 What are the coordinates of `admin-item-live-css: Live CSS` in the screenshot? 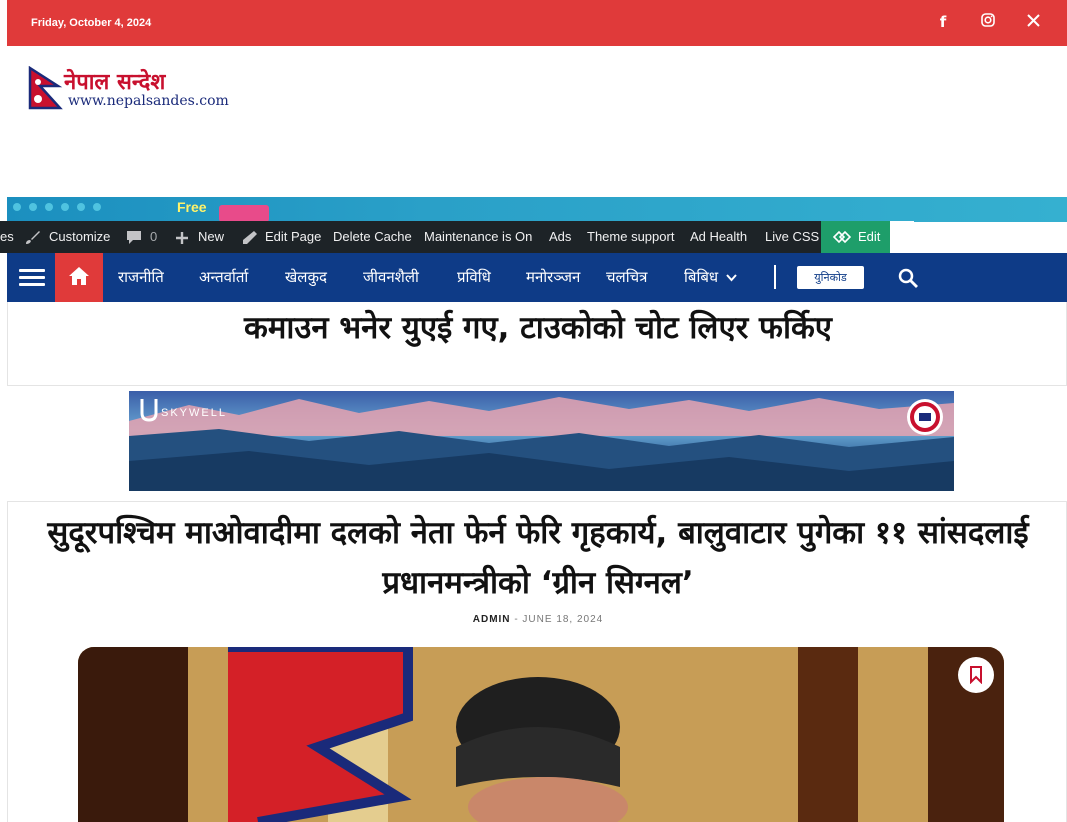 It's located at (792, 237).